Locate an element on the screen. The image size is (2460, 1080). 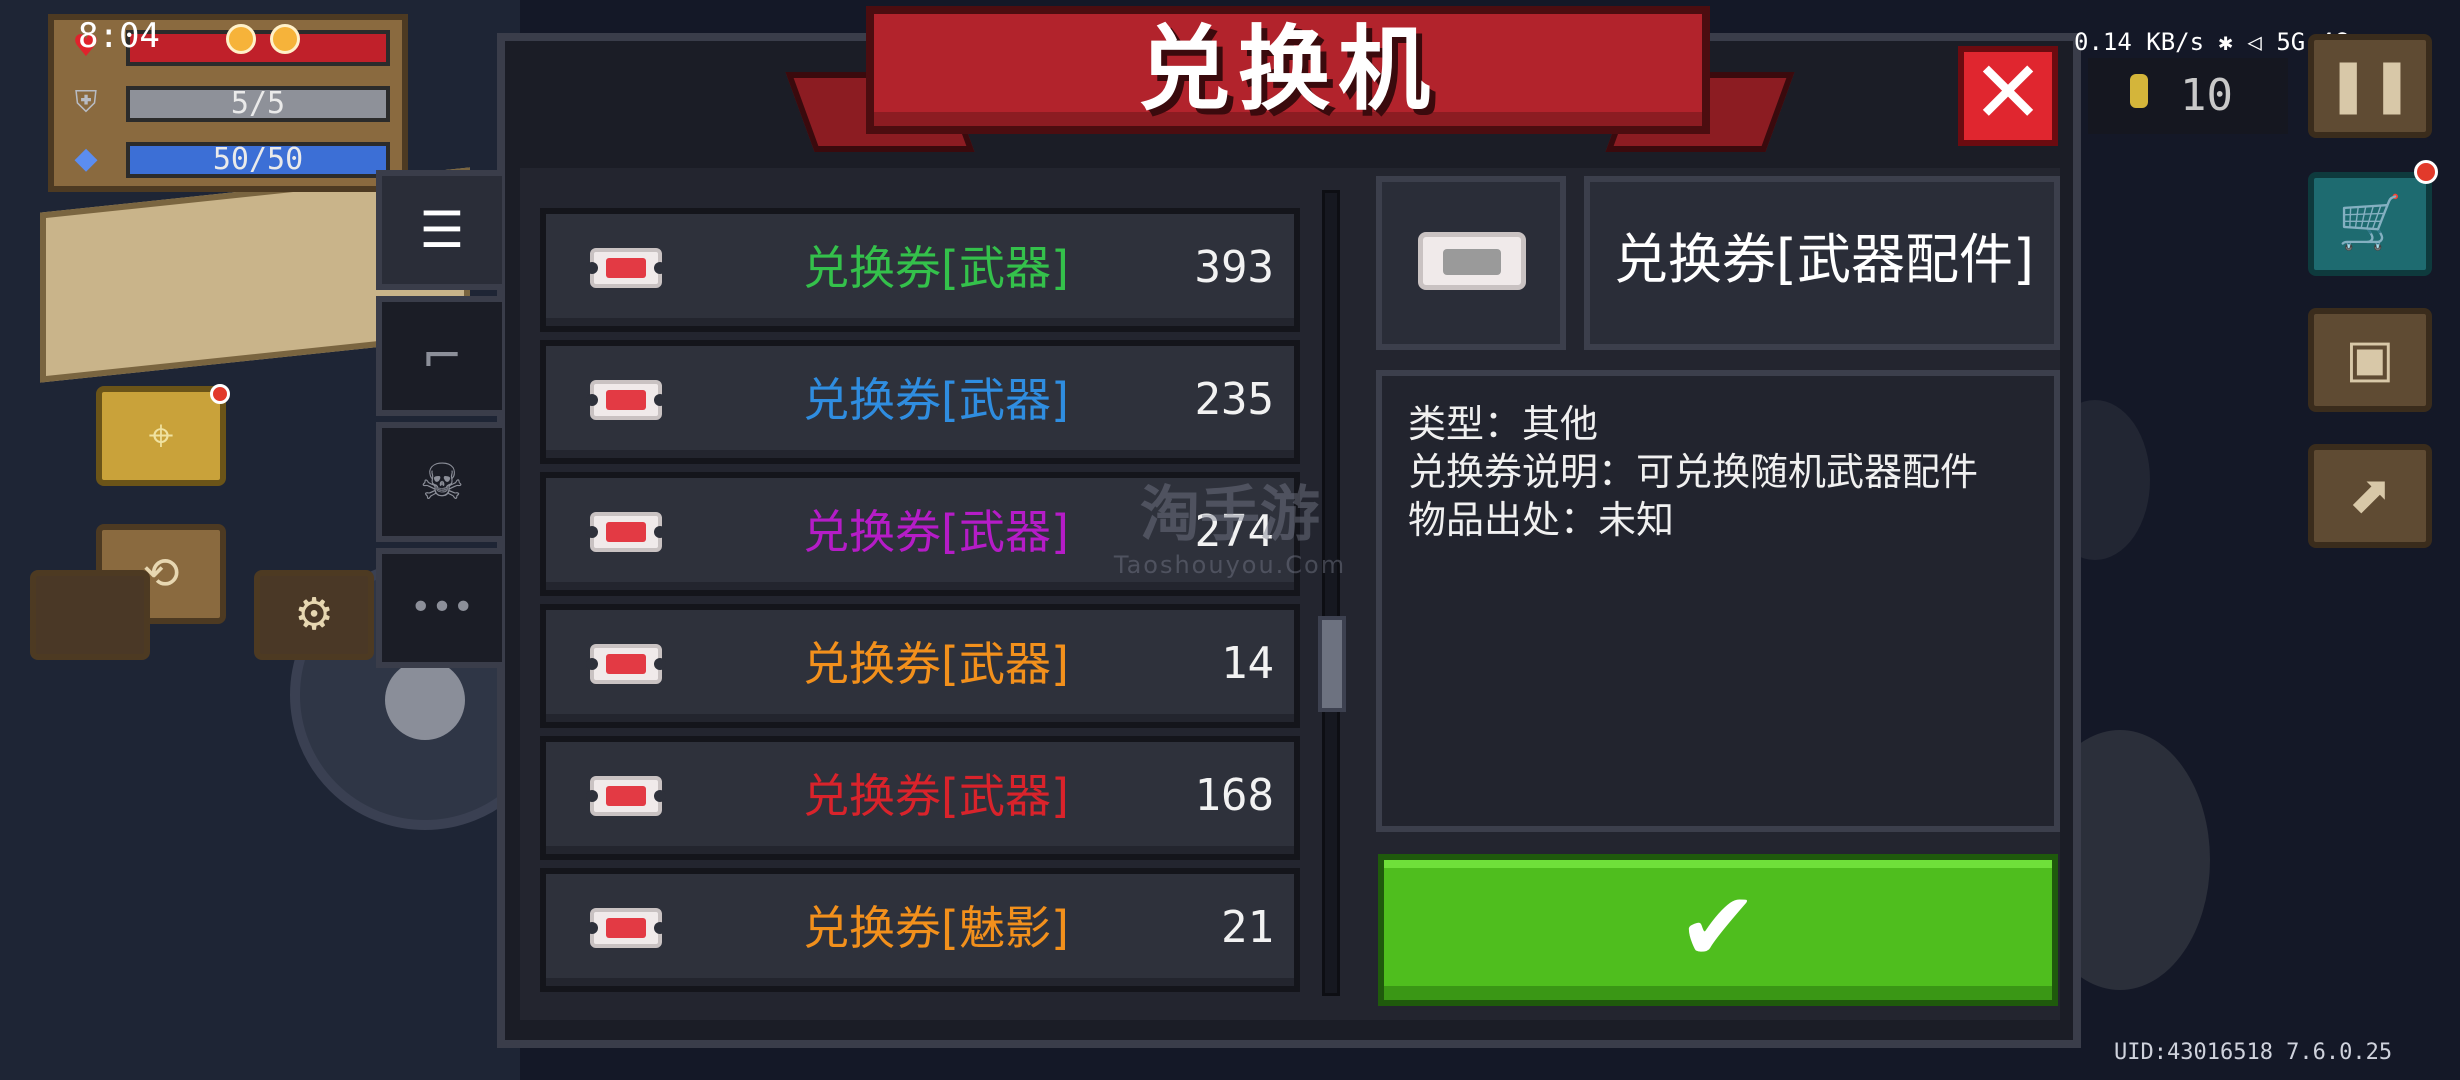
item-count: 14 is located at coordinates (1247, 663).